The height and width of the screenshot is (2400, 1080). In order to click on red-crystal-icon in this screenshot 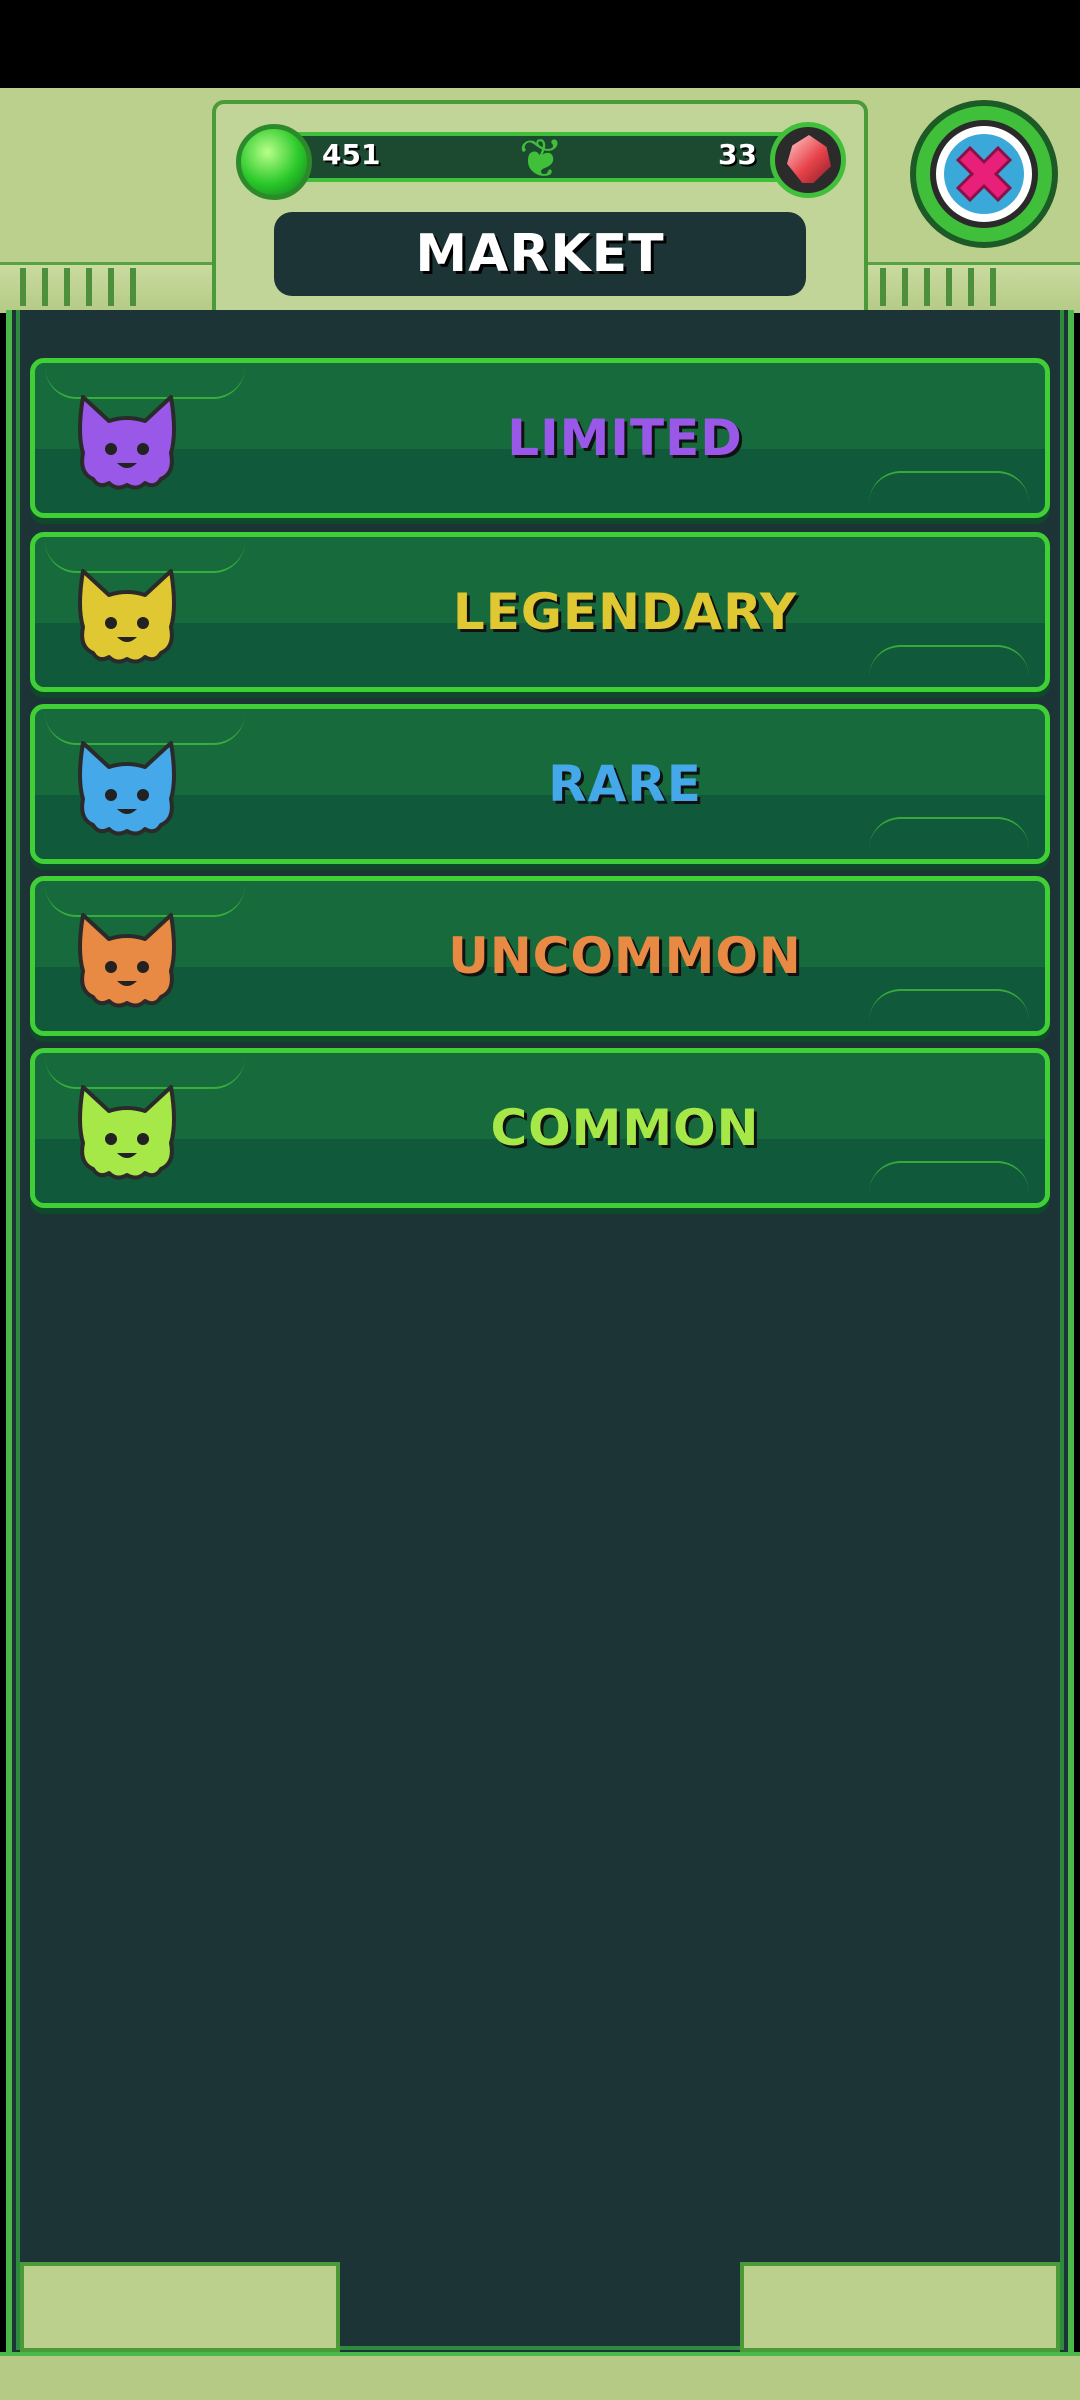, I will do `click(808, 160)`.